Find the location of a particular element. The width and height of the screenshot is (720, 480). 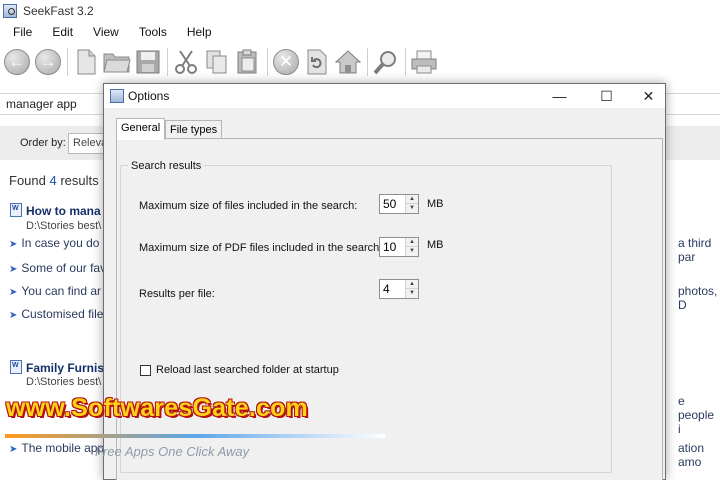

scissors-icon is located at coordinates (186, 62).